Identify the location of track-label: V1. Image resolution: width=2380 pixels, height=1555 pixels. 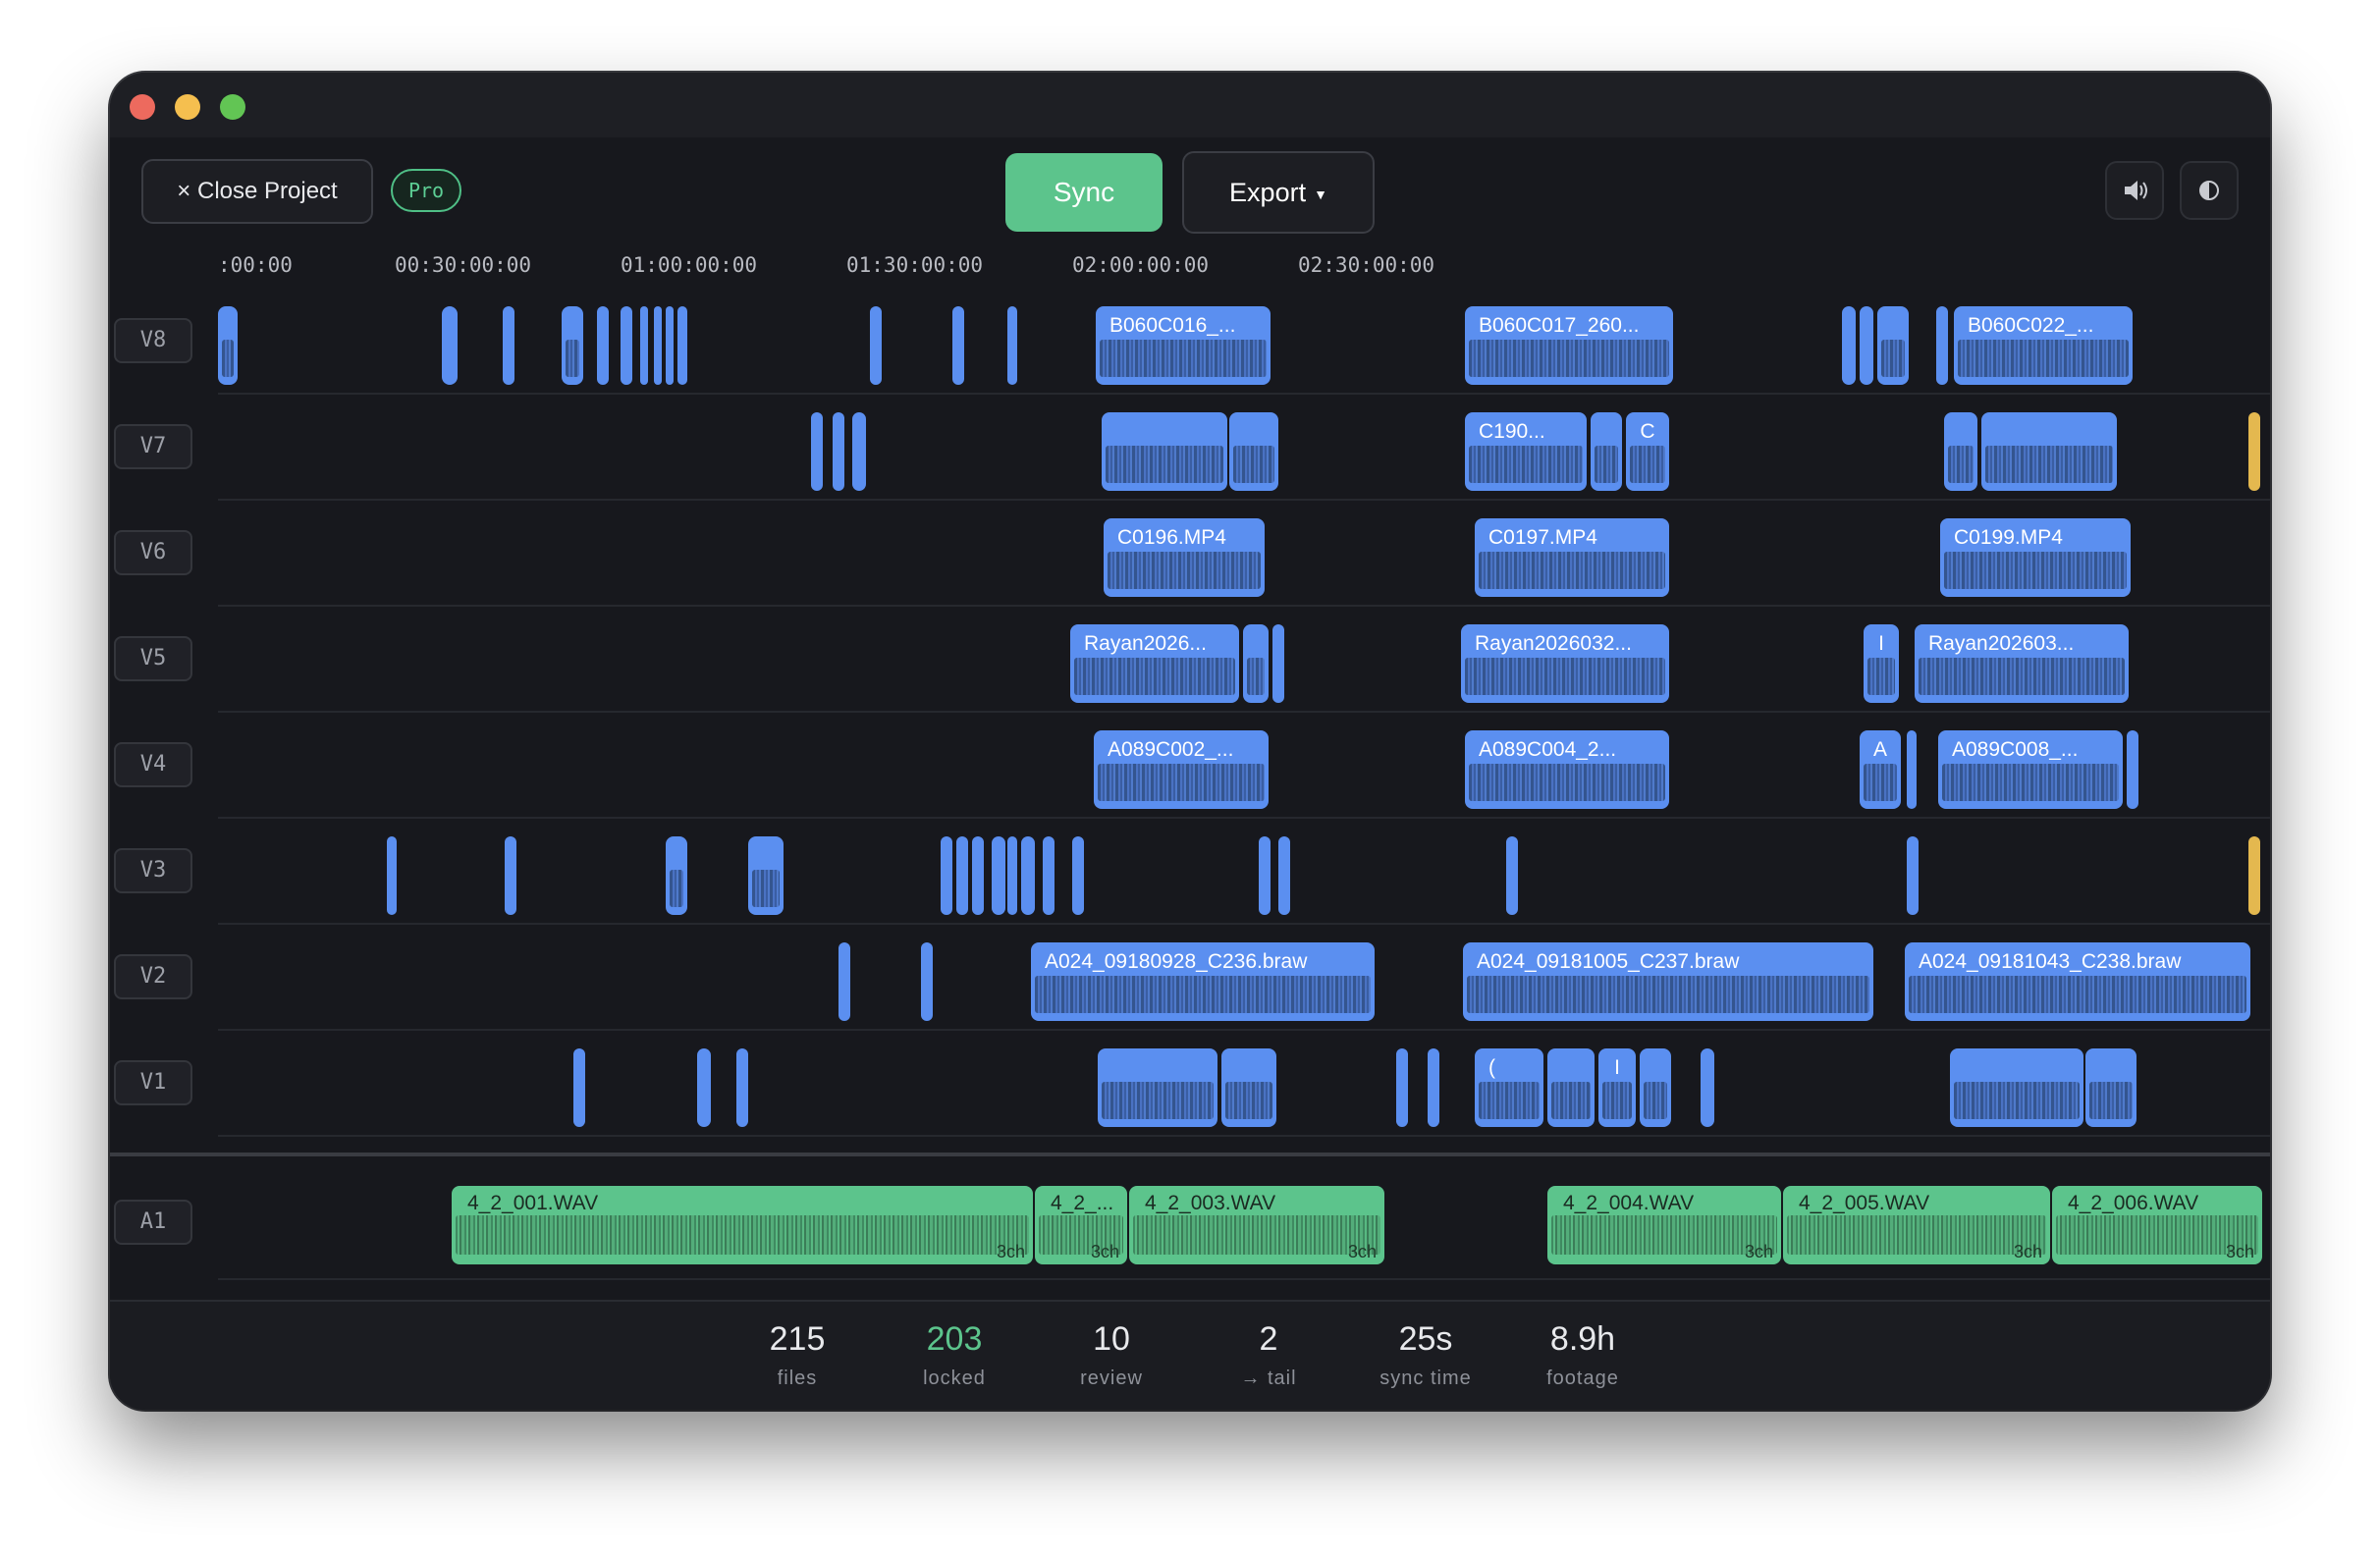
(153, 1083).